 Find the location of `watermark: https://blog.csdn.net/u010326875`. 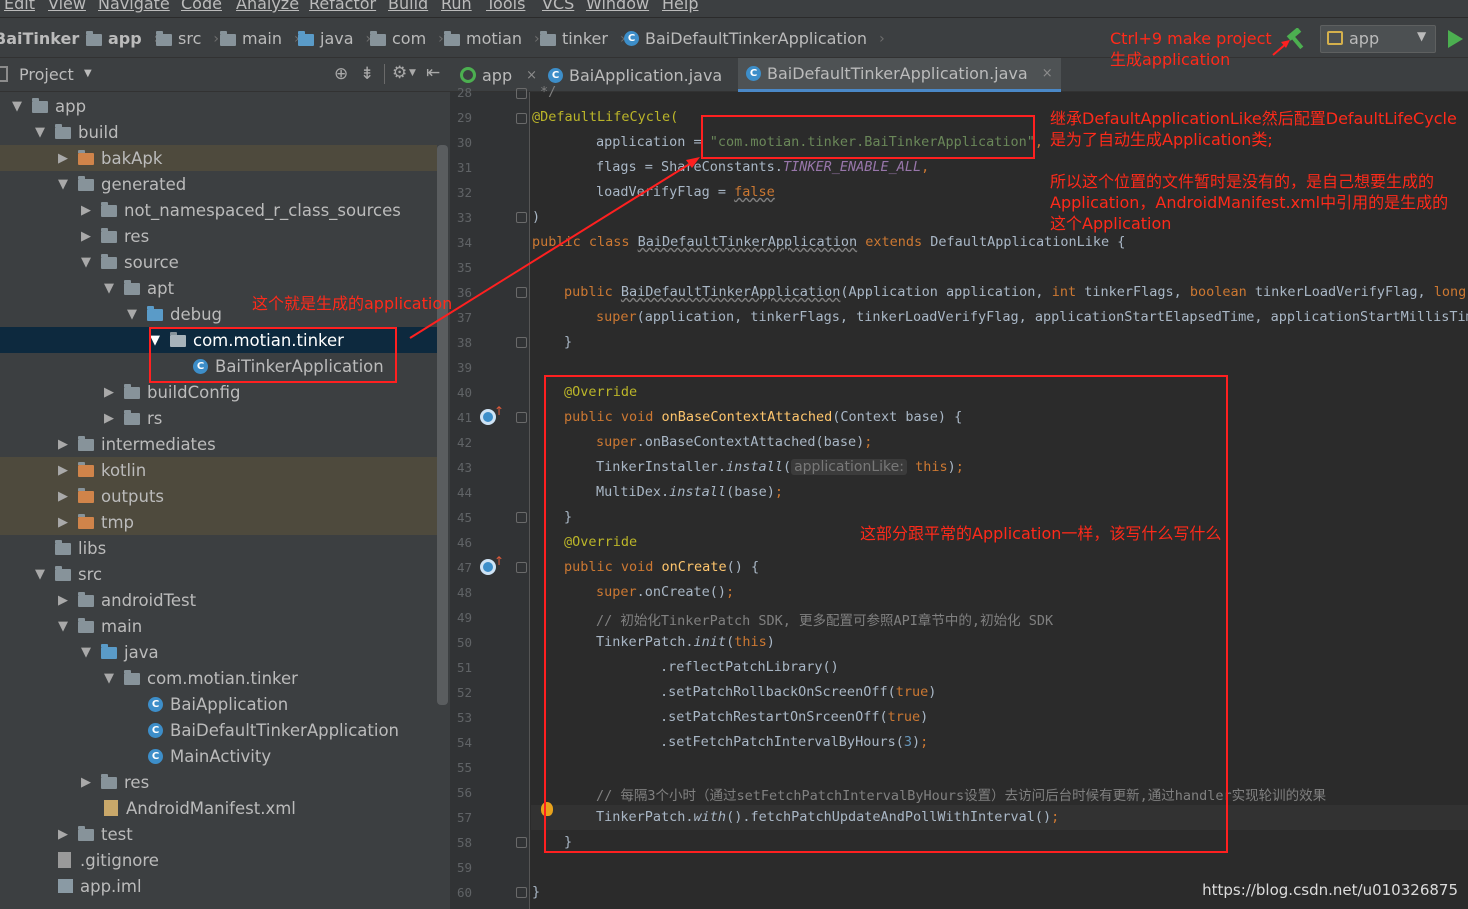

watermark: https://blog.csdn.net/u010326875 is located at coordinates (1330, 890).